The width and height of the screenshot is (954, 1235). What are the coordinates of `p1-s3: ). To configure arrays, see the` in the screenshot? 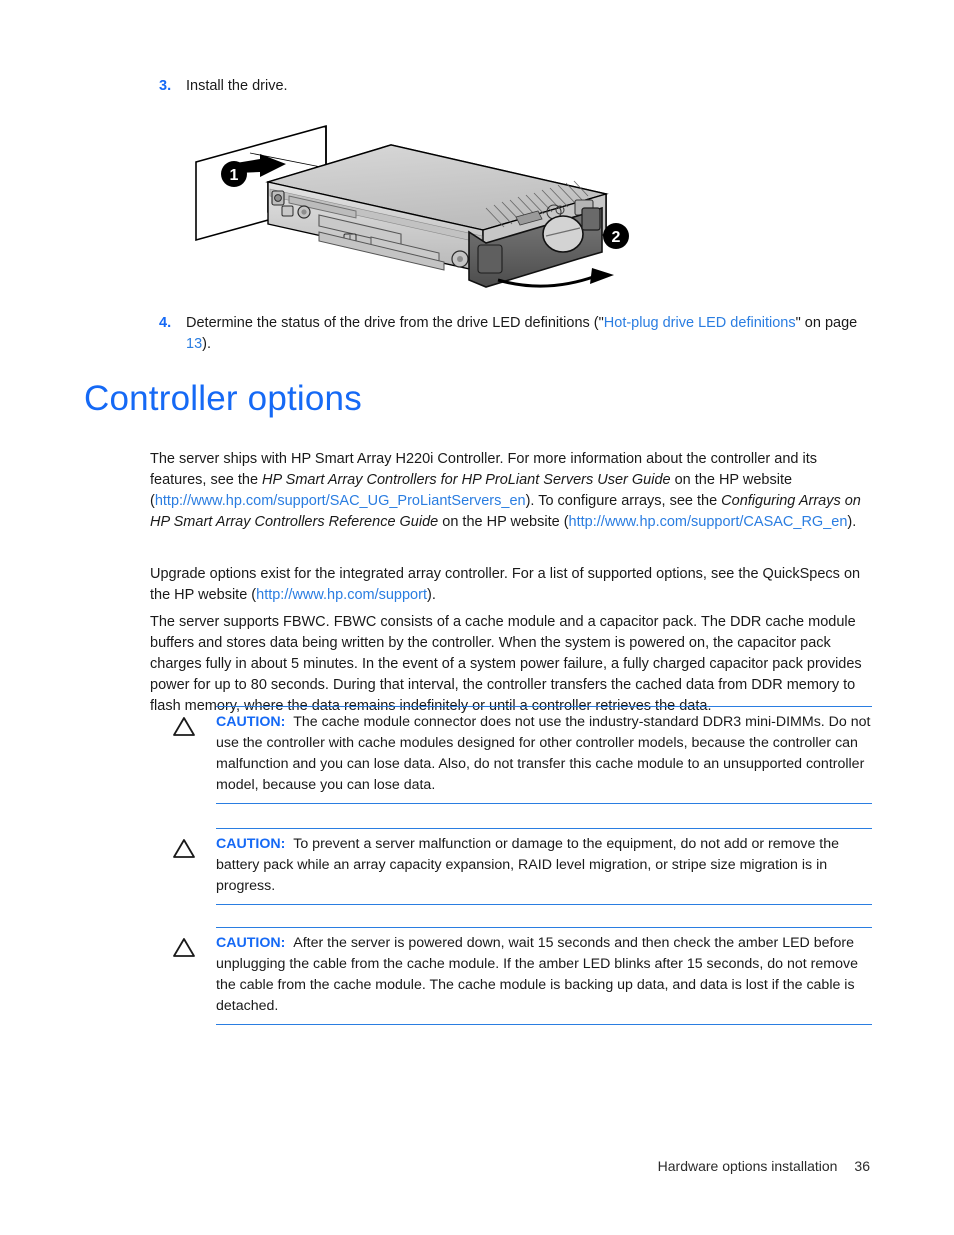 It's located at (623, 500).